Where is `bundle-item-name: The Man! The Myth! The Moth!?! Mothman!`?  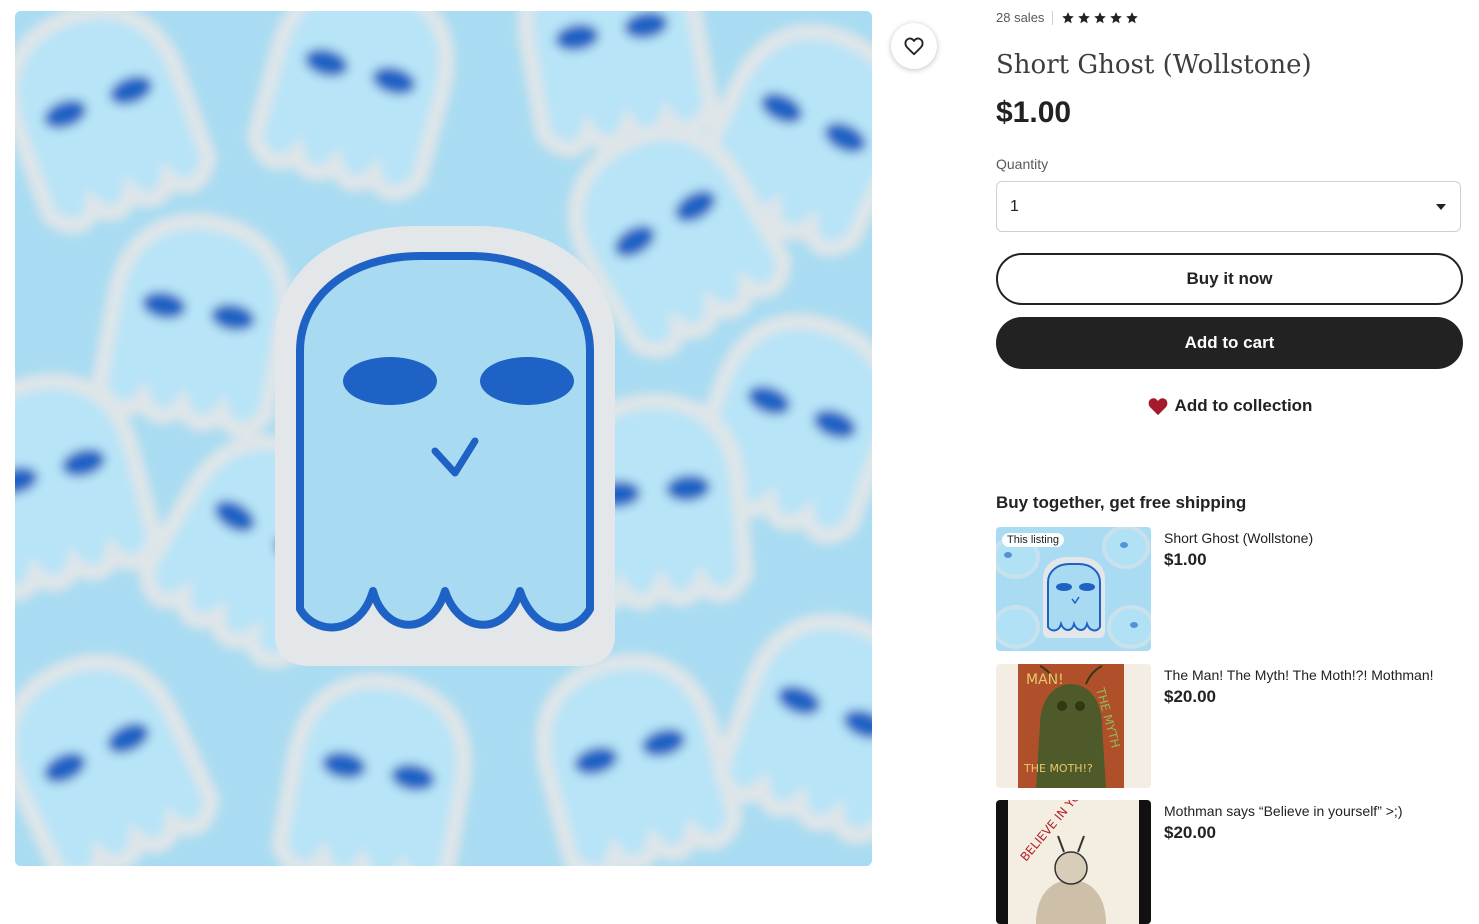
bundle-item-name: The Man! The Myth! The Moth!?! Mothman! is located at coordinates (1299, 675).